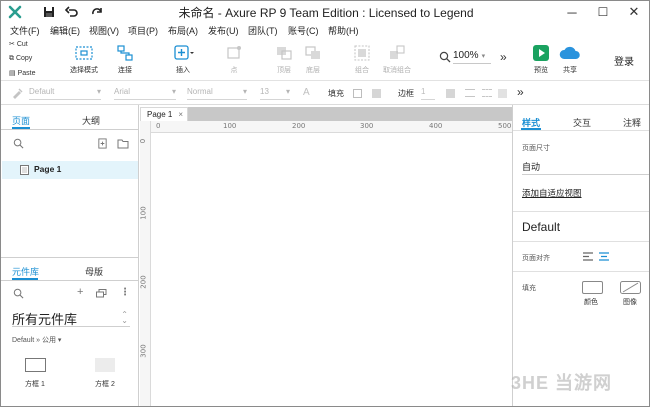  What do you see at coordinates (604, 256) in the screenshot?
I see `align-center-icon` at bounding box center [604, 256].